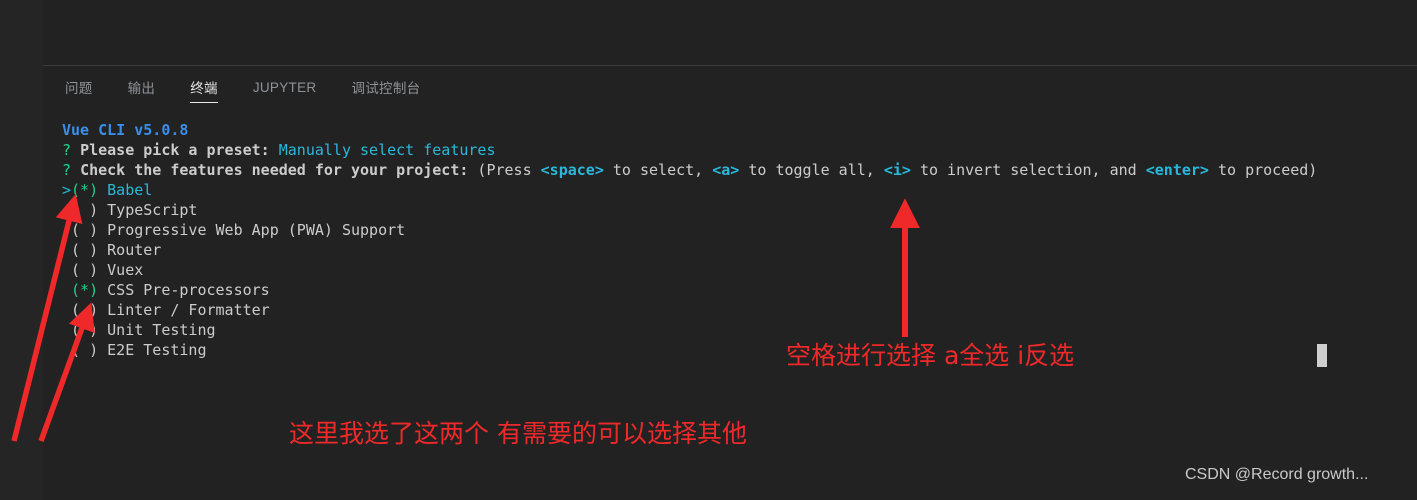 Image resolution: width=1417 pixels, height=500 pixels. What do you see at coordinates (689, 350) in the screenshot?
I see `terminal-line: ( ) E2E Testing` at bounding box center [689, 350].